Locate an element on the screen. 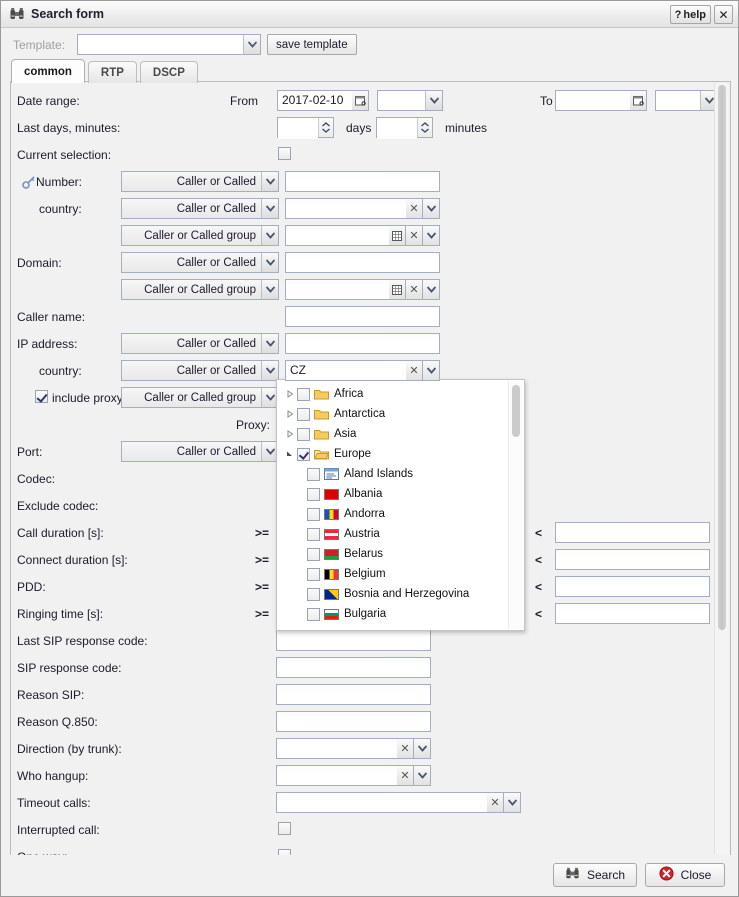  date-from-field: 2017-02-10 is located at coordinates (323, 100).